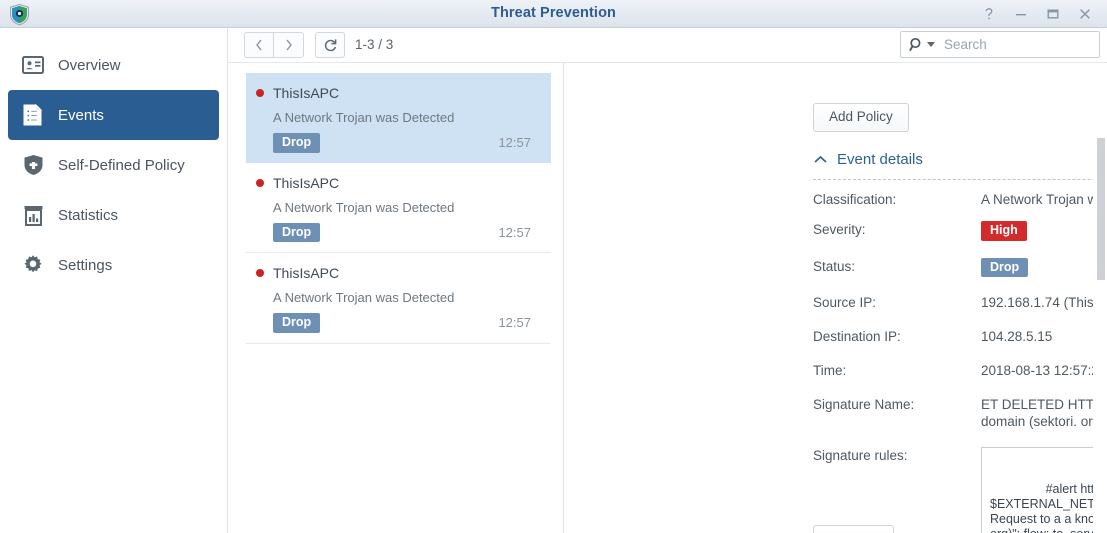 This screenshot has height=533, width=1107. What do you see at coordinates (374, 44) in the screenshot?
I see `pagination-label: 1-3 / 3` at bounding box center [374, 44].